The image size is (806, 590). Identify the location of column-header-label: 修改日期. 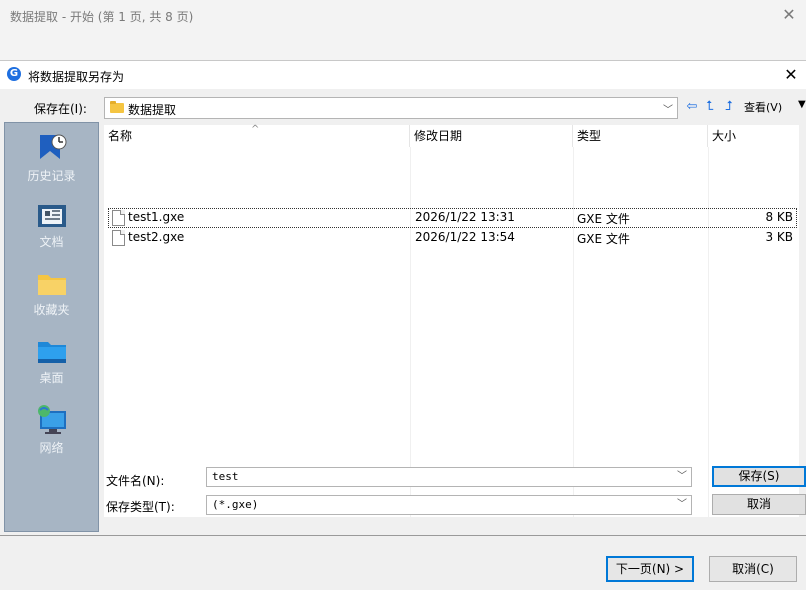
(438, 136).